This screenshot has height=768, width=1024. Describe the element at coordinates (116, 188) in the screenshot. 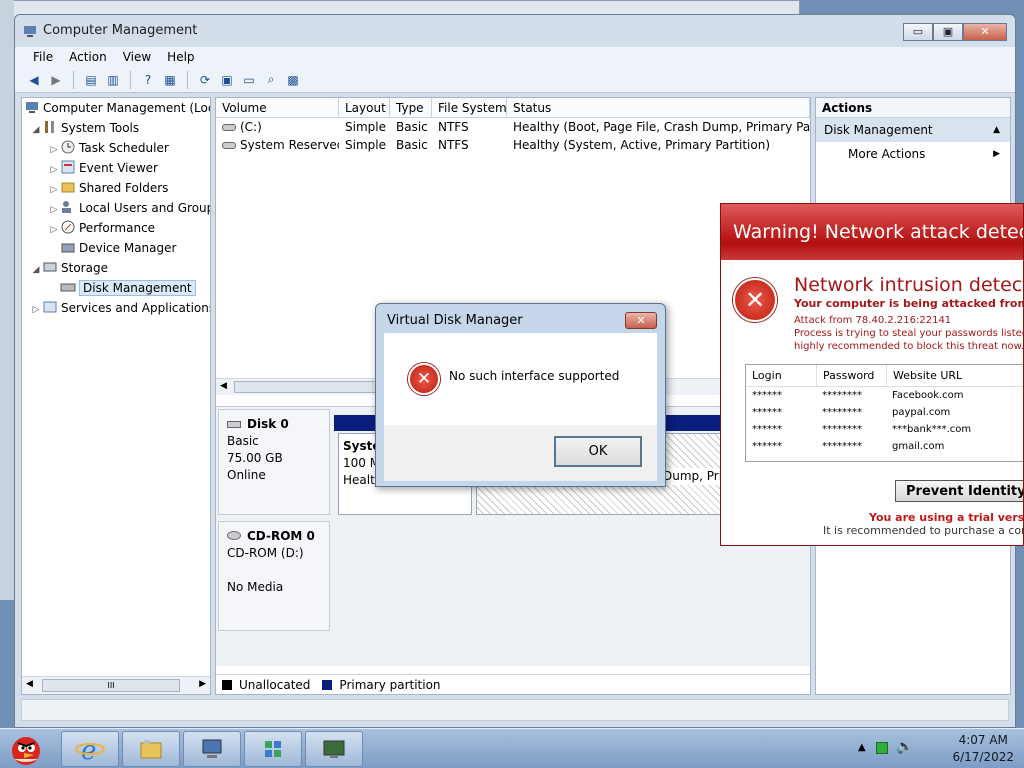

I see `tree-item-shared-folders: ▷ Shared Folders` at that location.